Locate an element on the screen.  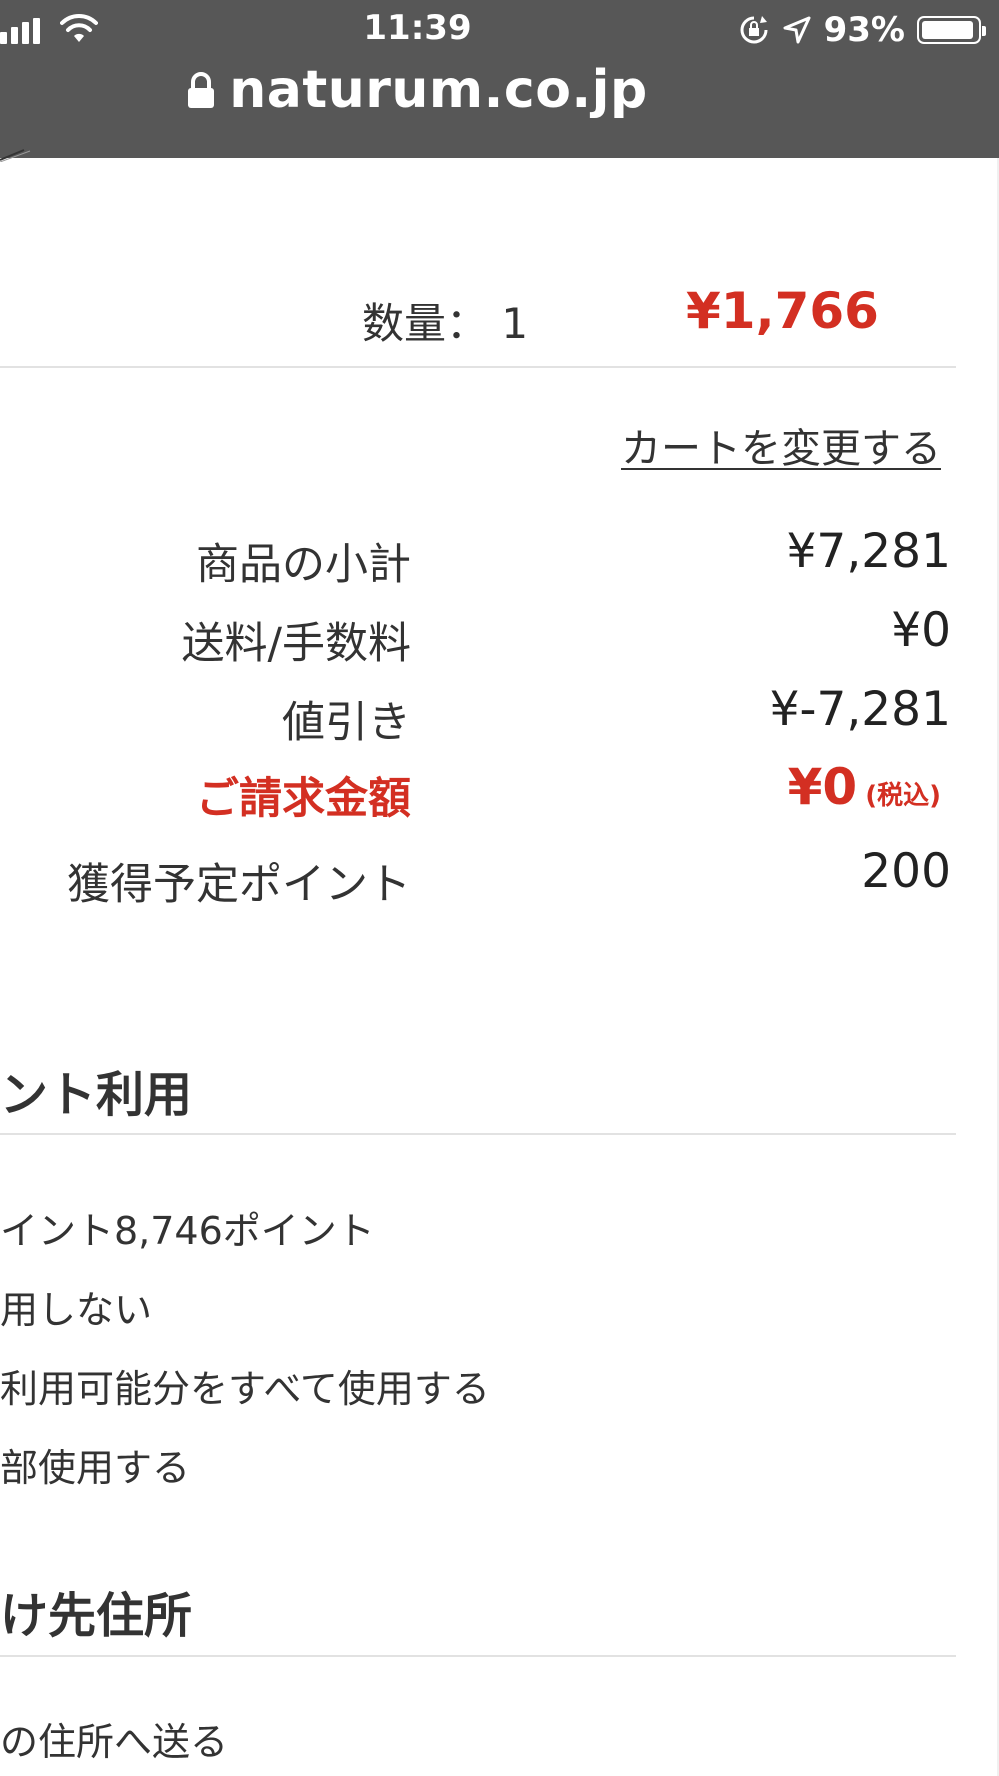
location-arrow-icon is located at coordinates (797, 30).